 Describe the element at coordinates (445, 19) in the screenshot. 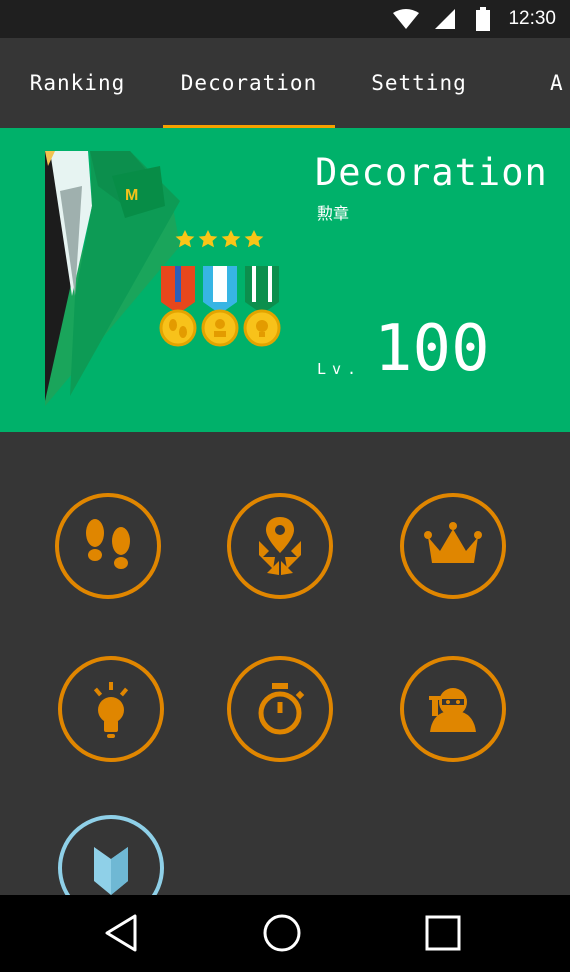

I see `signal-icon` at that location.